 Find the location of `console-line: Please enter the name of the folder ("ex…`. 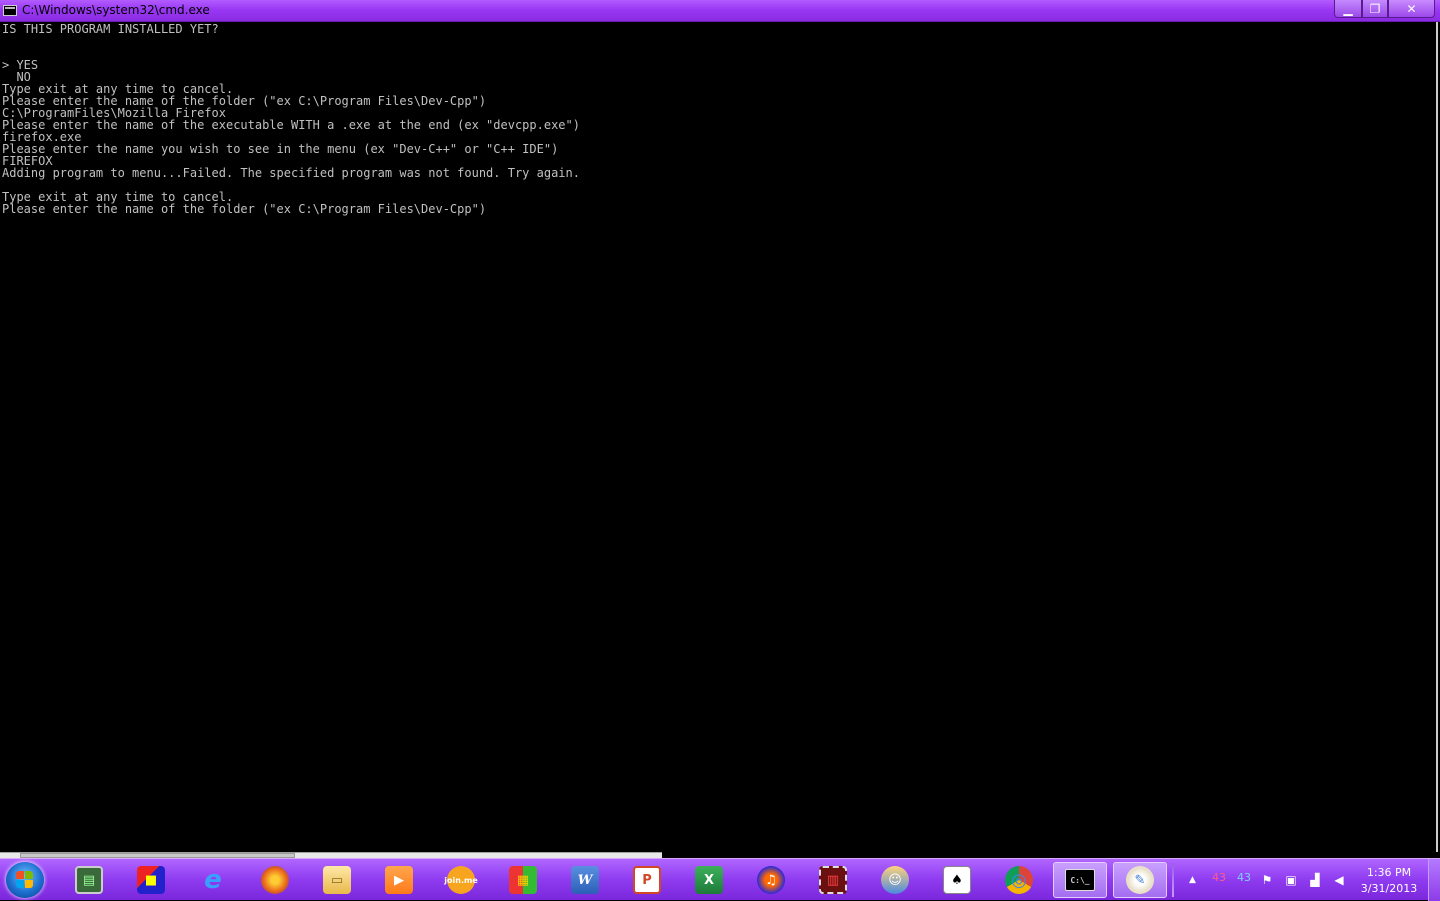

console-line: Please enter the name of the folder ("ex… is located at coordinates (244, 209).